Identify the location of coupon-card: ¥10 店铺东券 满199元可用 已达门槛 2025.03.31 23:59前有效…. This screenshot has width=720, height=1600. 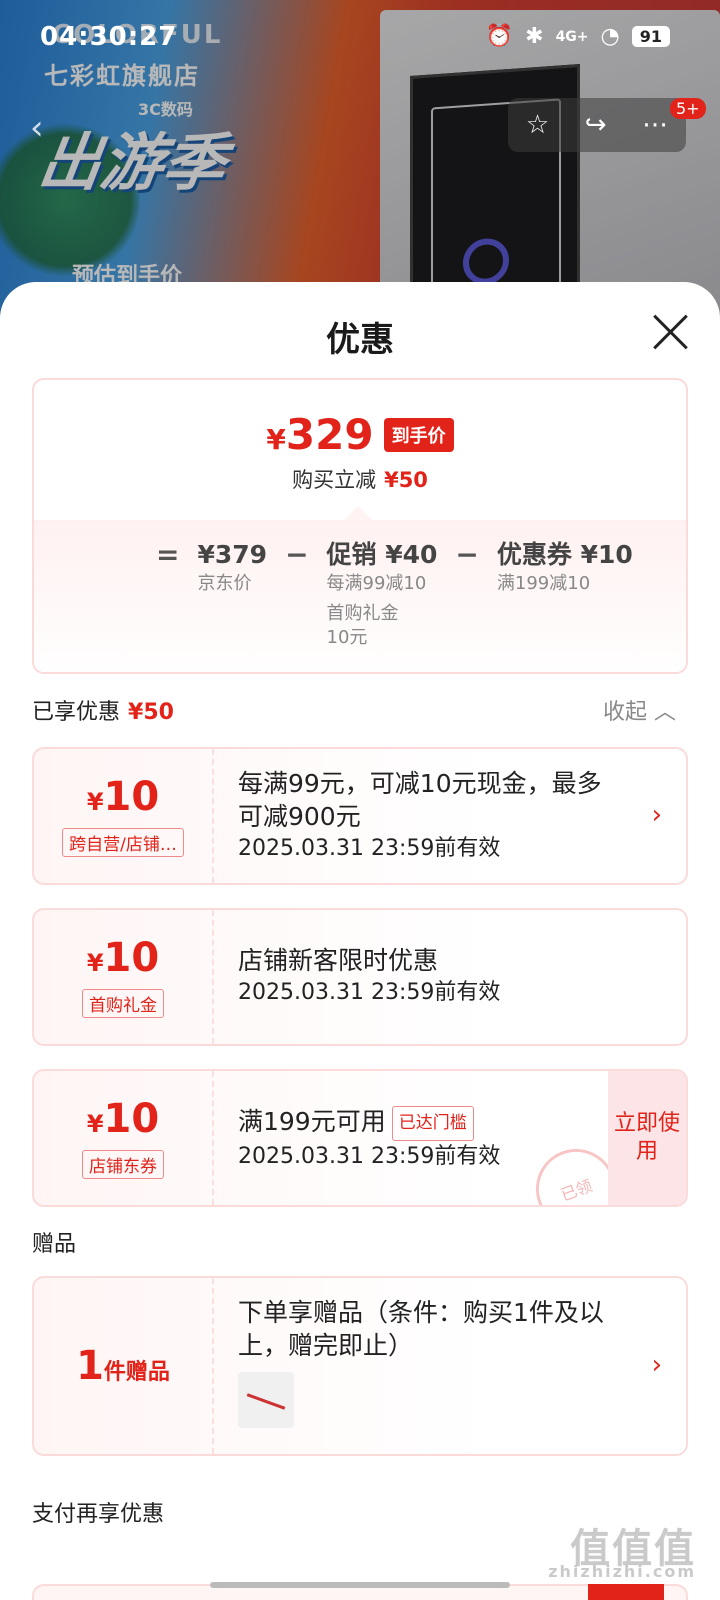
(360, 1138).